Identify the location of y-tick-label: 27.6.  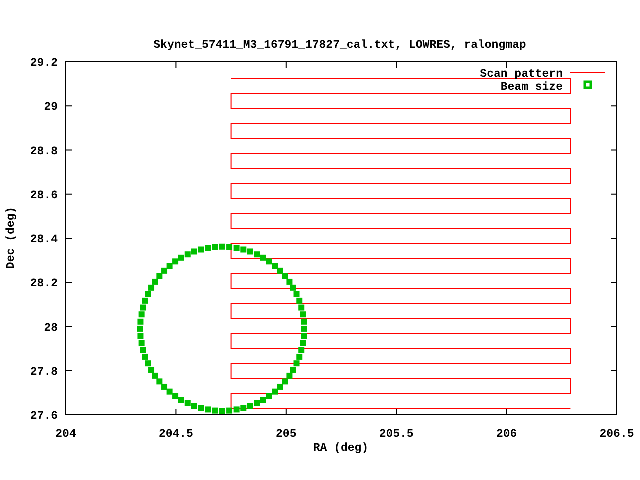
(44, 416).